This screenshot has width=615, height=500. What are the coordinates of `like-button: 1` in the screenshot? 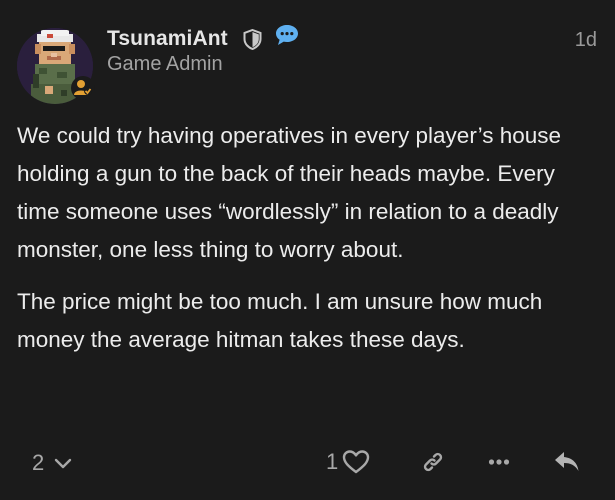 It's located at (348, 462).